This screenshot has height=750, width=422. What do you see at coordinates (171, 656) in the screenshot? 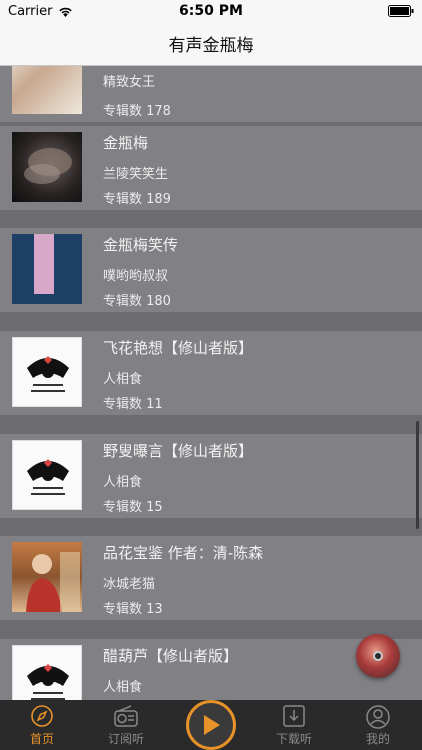
I see `album-title: 醋葫芦【修山者版】` at bounding box center [171, 656].